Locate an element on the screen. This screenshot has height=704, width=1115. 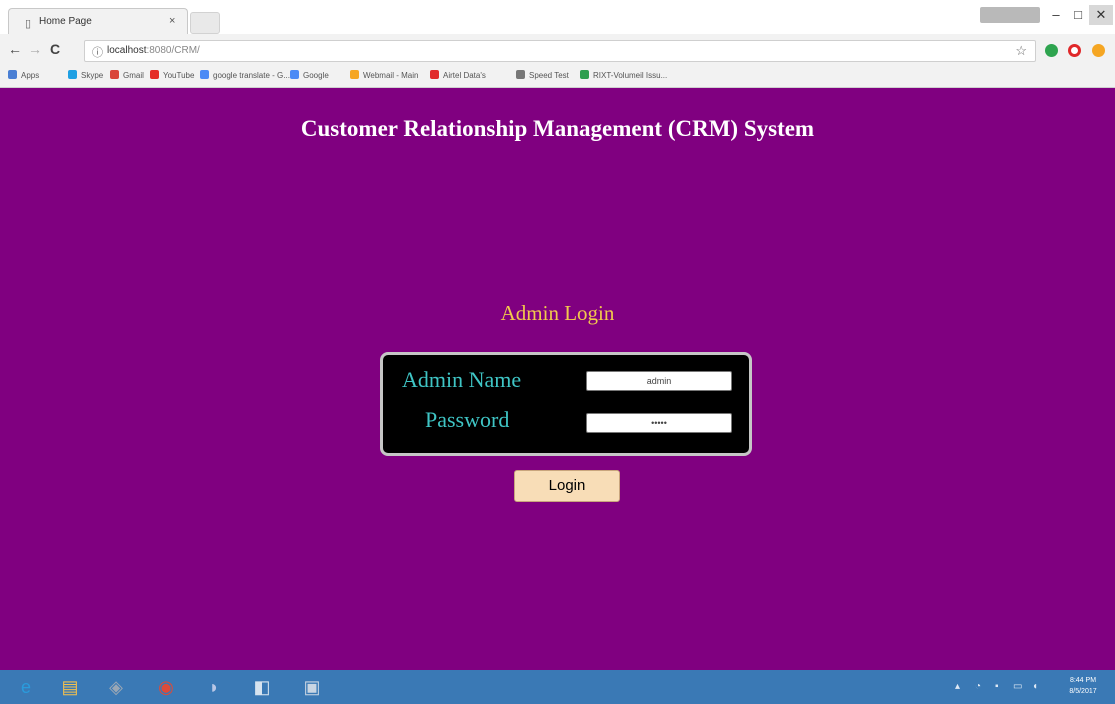
bookmark-item: Apps is located at coordinates (23, 75).